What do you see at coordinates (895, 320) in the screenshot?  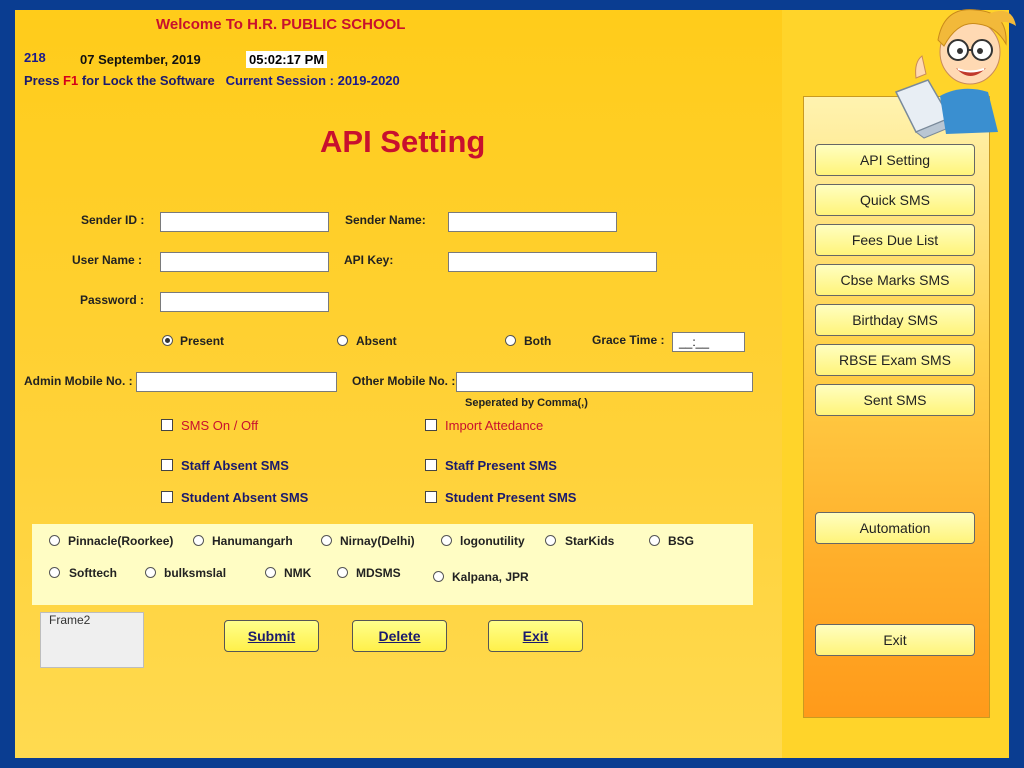 I see `menu-birthday-sms: Birthday SMS` at bounding box center [895, 320].